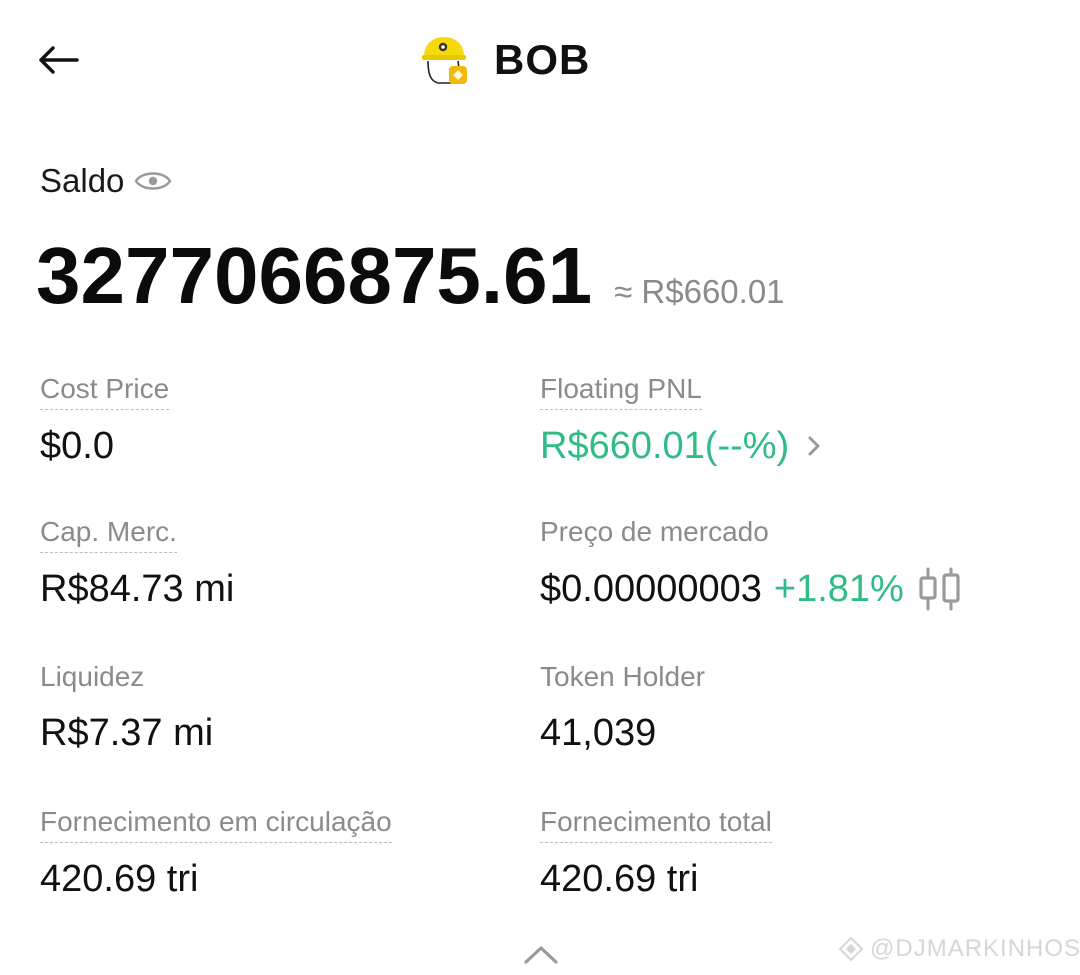 The image size is (1080, 975). What do you see at coordinates (137, 563) in the screenshot?
I see `market-cap-stat: Cap. Merc. R$84.73 mi` at bounding box center [137, 563].